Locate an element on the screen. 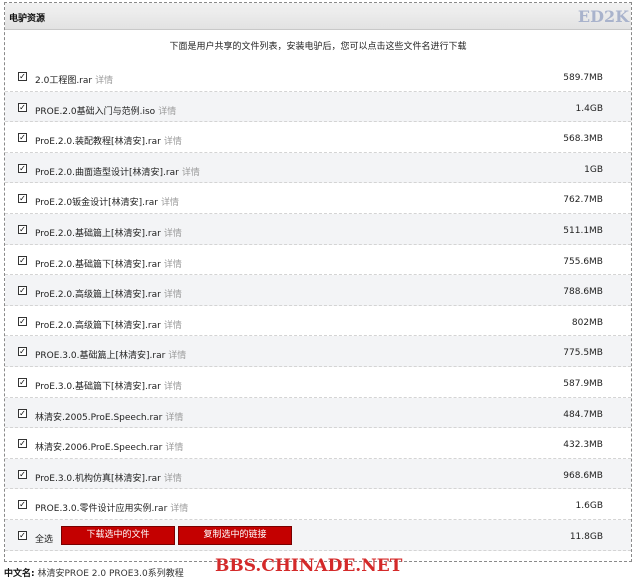  file-size: 589.7MB is located at coordinates (583, 78).